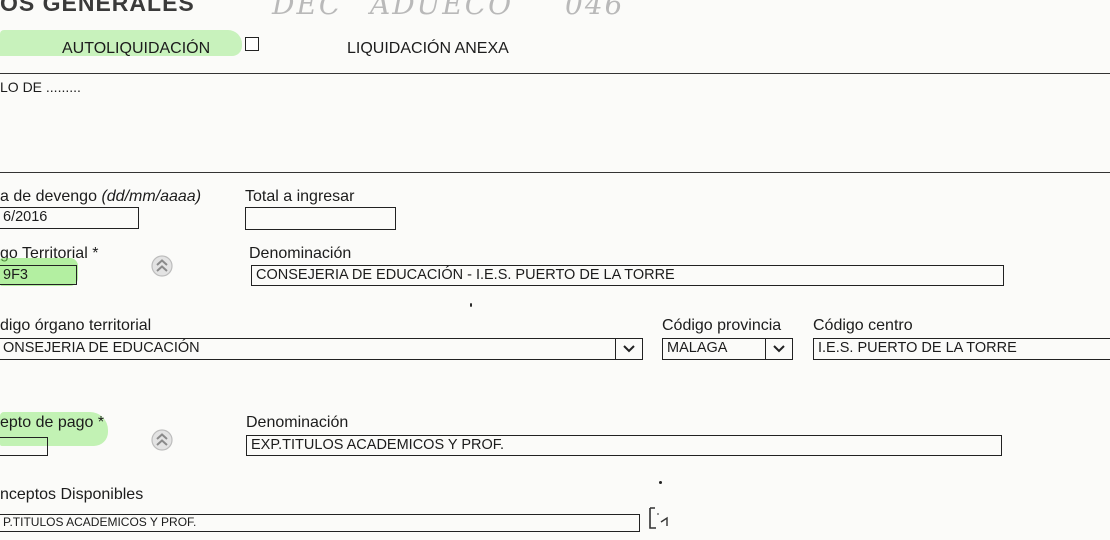  I want to click on liquidacion-anexa-label: LIQUIDACIÓN ANEXA, so click(428, 48).